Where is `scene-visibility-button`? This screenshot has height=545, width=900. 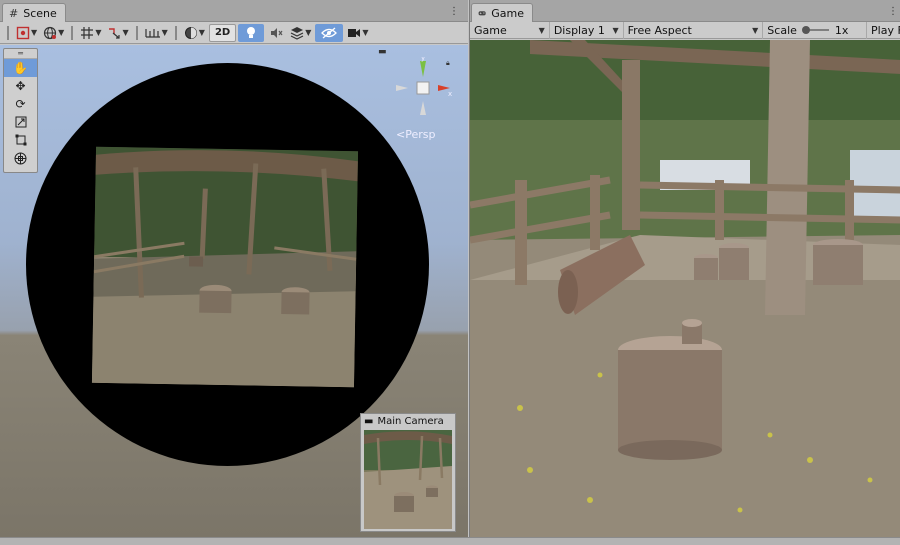
scene-visibility-button is located at coordinates (329, 32).